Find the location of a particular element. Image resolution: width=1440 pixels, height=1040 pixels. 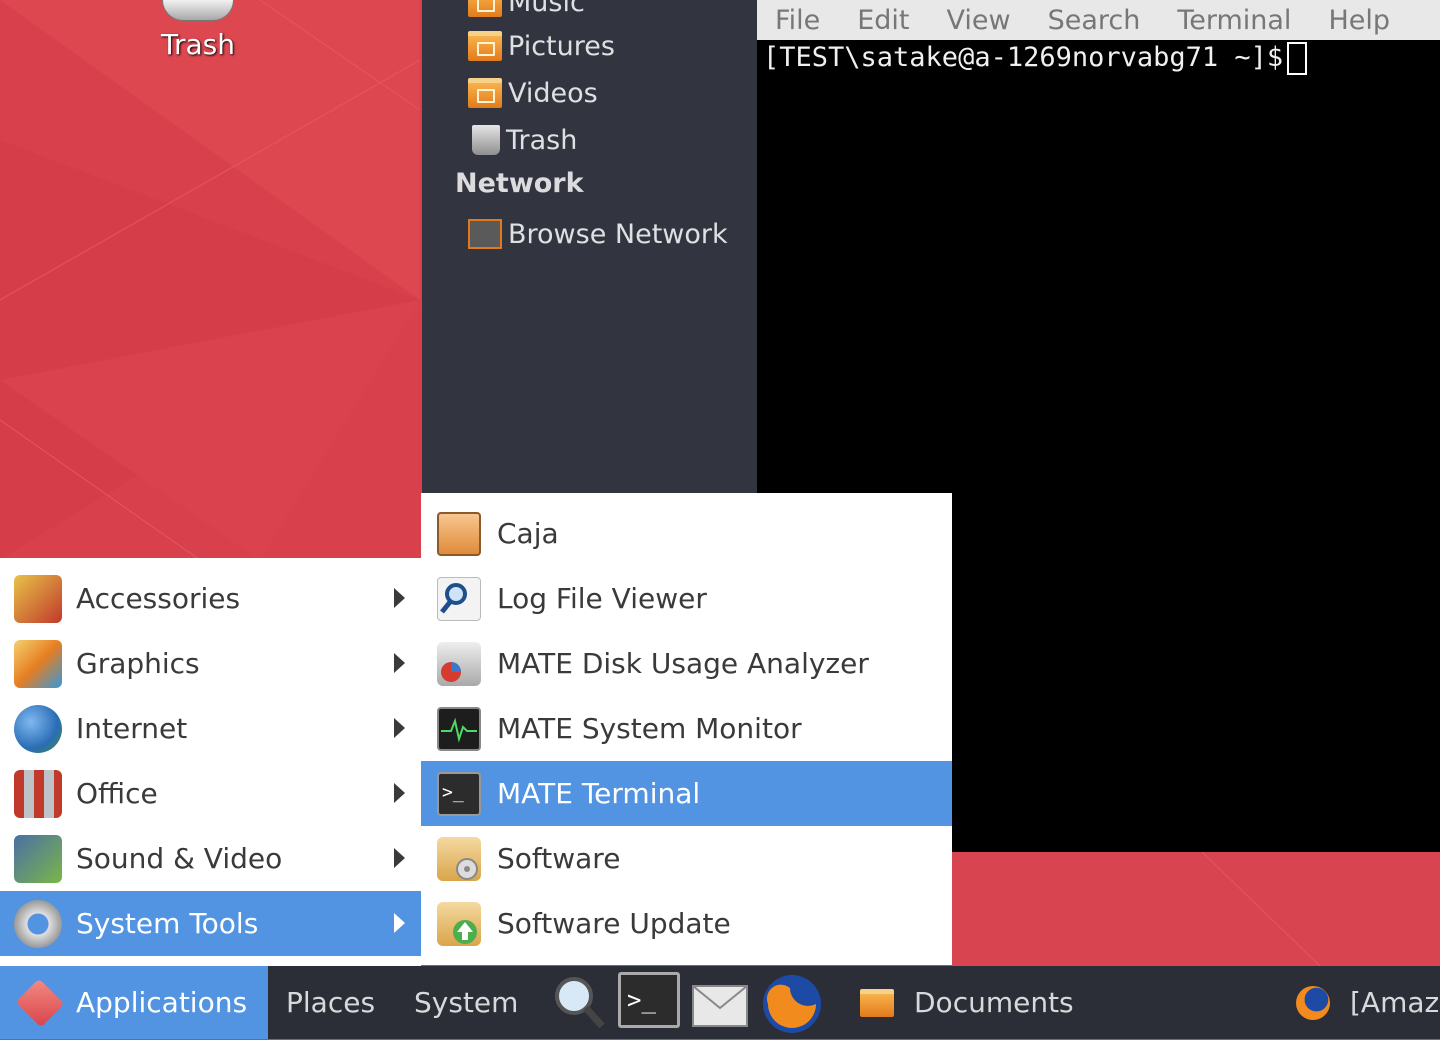

task-label: [Amaz is located at coordinates (1395, 1002).